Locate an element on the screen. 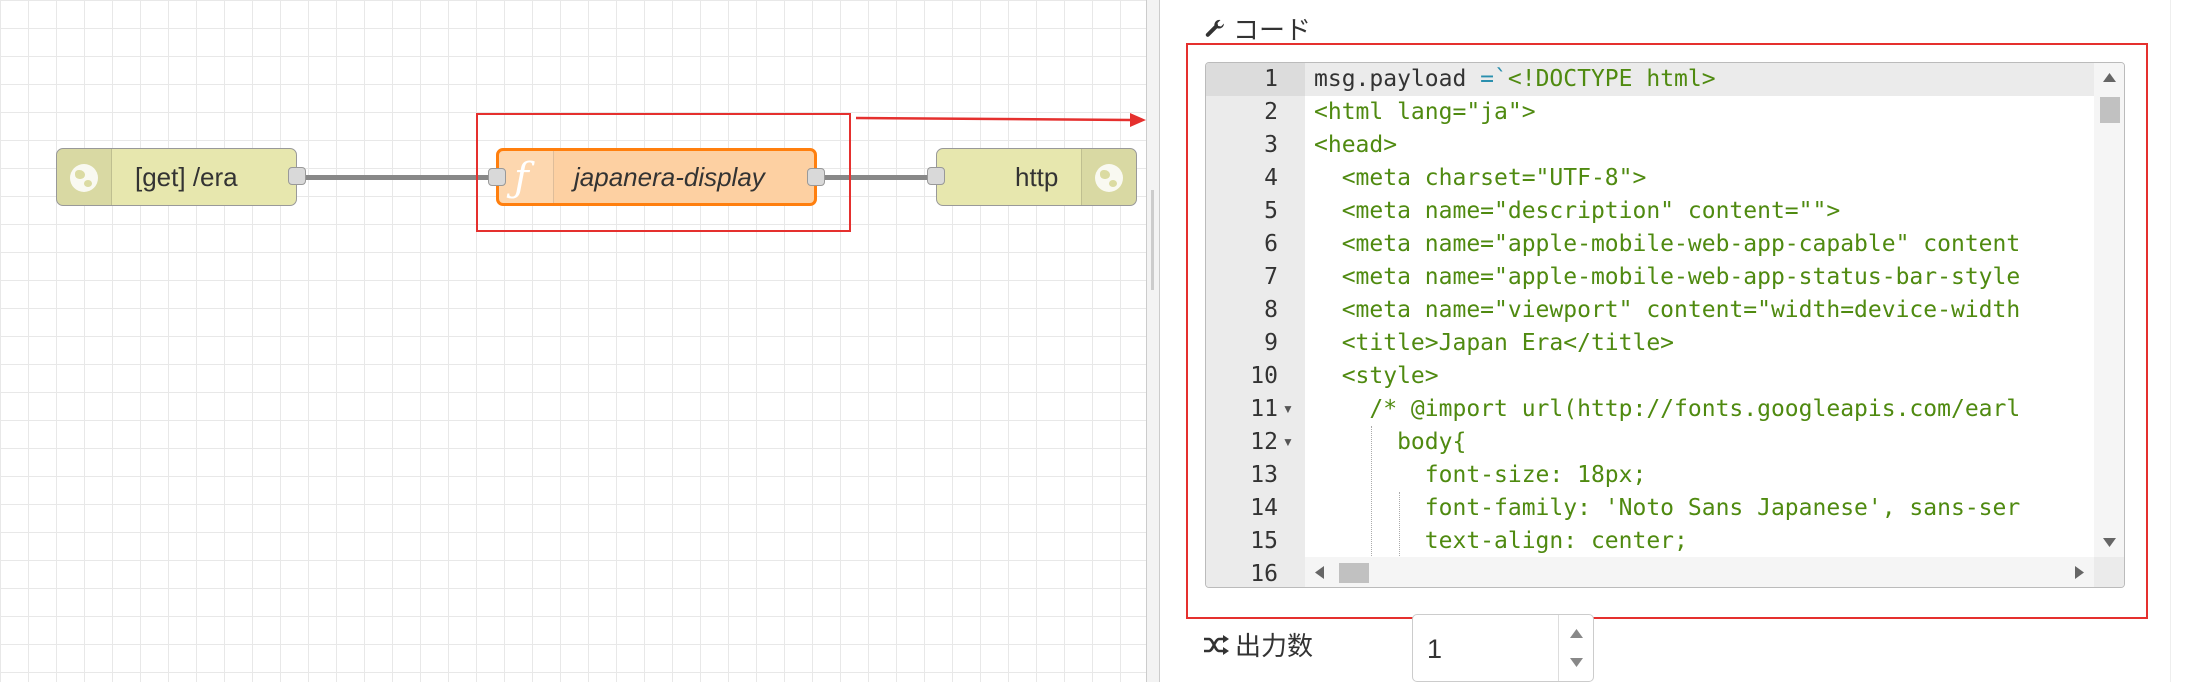 The height and width of the screenshot is (683, 2199). code-line: <title>Japan Era</title> is located at coordinates (1494, 343).